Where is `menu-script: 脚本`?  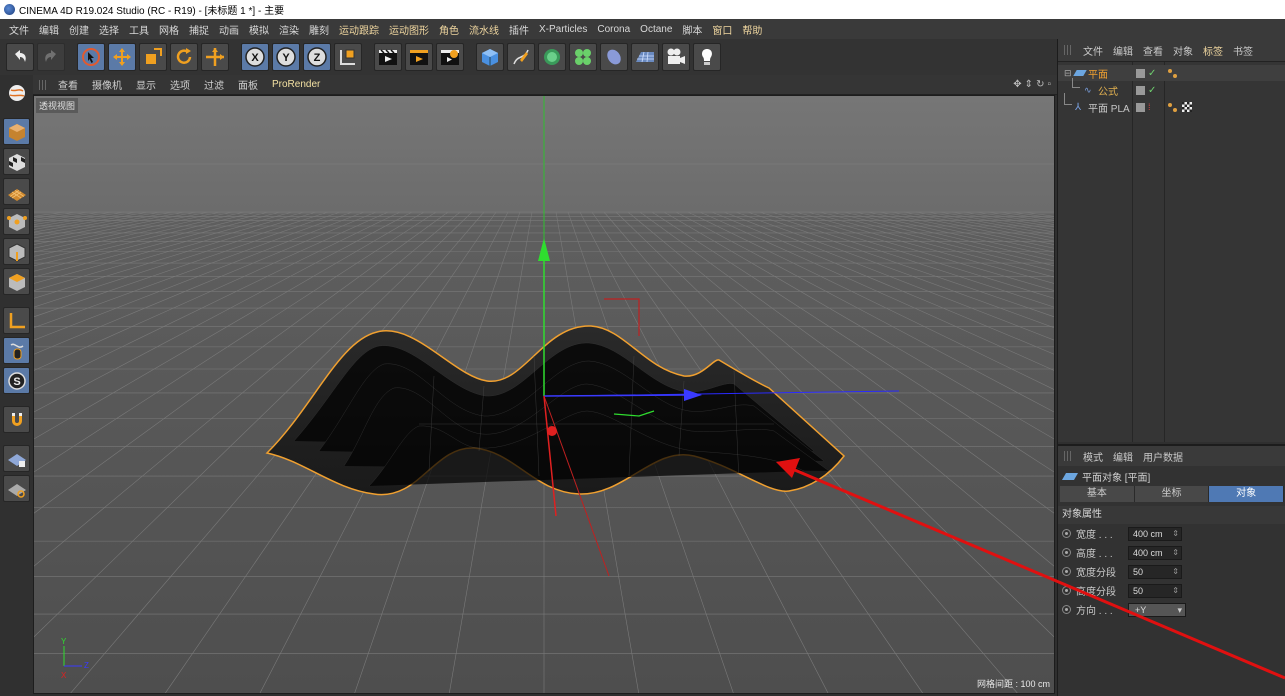
menu-script: 脚本 is located at coordinates (692, 29).